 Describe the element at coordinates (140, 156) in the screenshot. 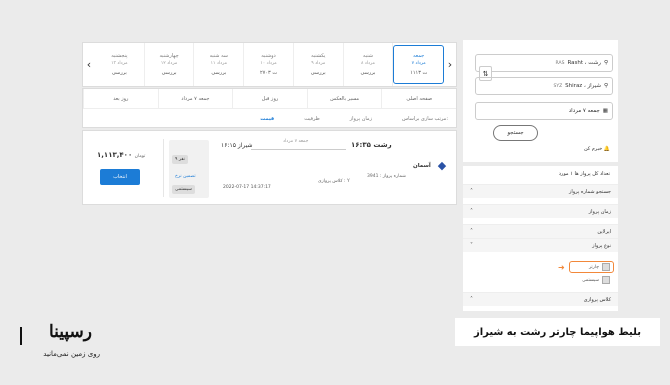

I see `price-unit: تومان` at that location.